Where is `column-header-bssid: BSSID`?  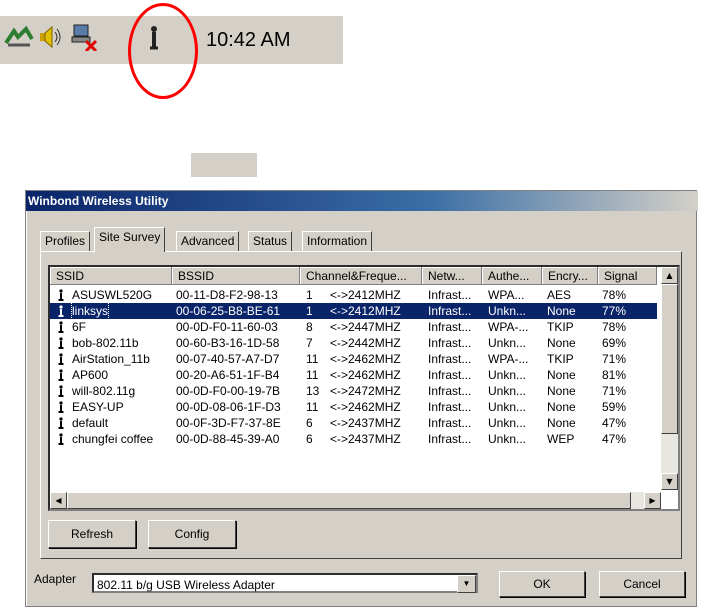 column-header-bssid: BSSID is located at coordinates (236, 276).